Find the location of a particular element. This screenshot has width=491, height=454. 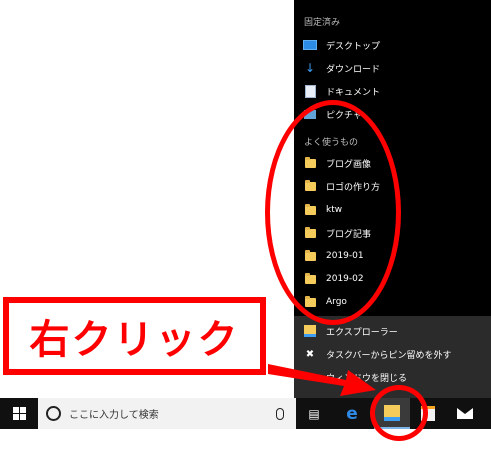

document-icon is located at coordinates (310, 91).